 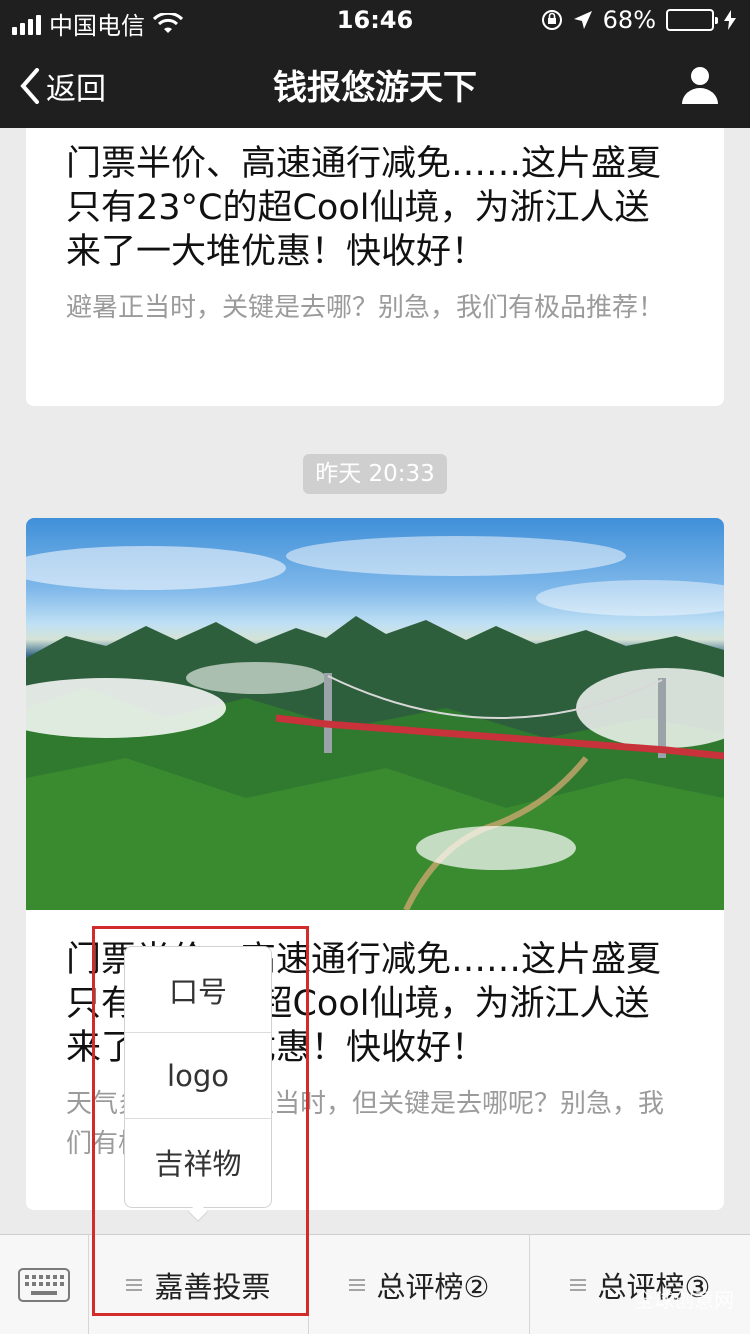 What do you see at coordinates (198, 1162) in the screenshot?
I see `submenu-item-mascot: 吉祥物` at bounding box center [198, 1162].